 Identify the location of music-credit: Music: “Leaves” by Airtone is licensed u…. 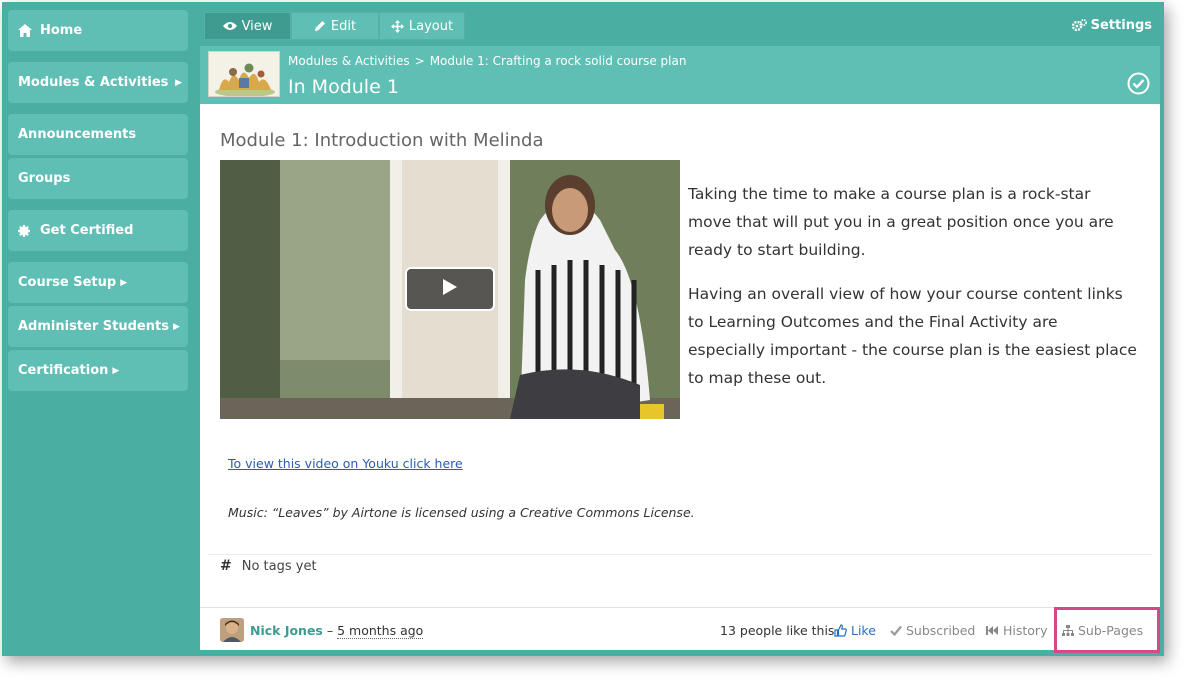
(461, 512).